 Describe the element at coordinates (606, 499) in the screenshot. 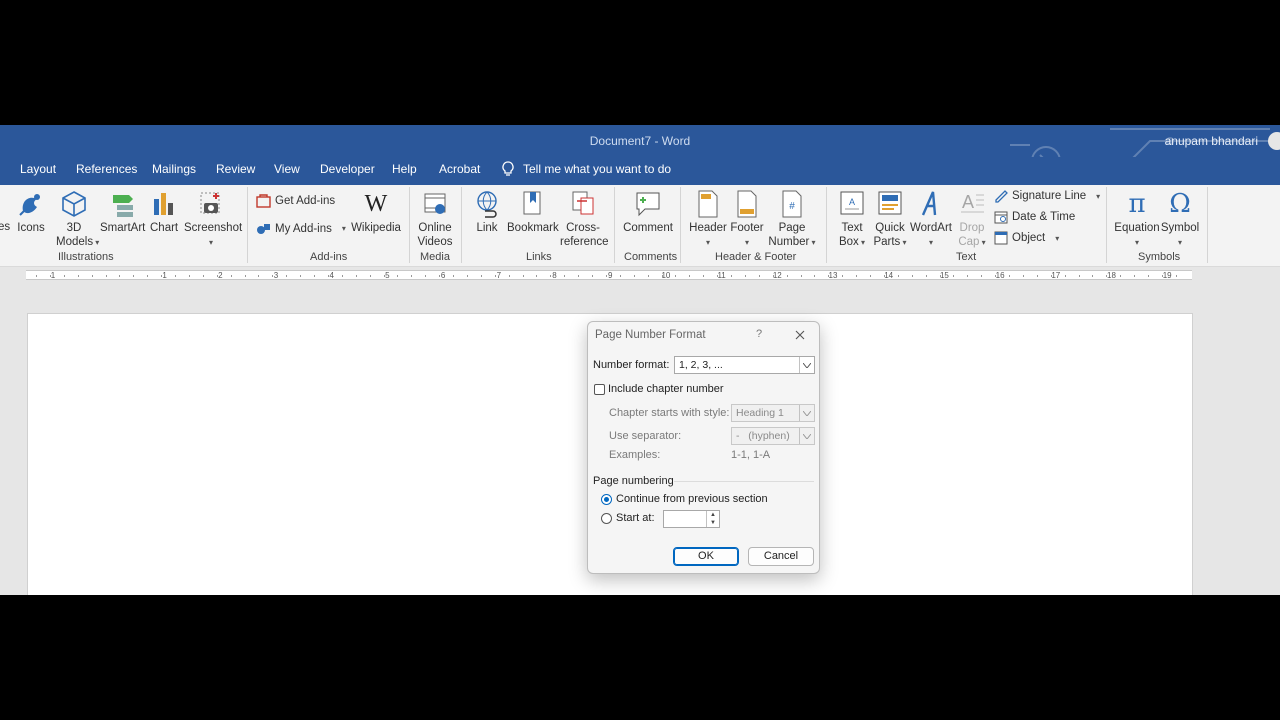

I see `continue-radio` at that location.